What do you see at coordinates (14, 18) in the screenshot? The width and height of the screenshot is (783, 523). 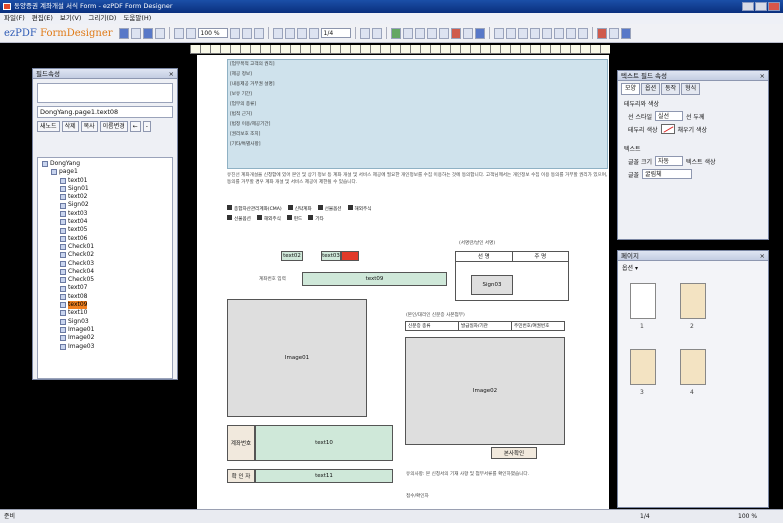 I see `menu-file: 파일(F)` at bounding box center [14, 18].